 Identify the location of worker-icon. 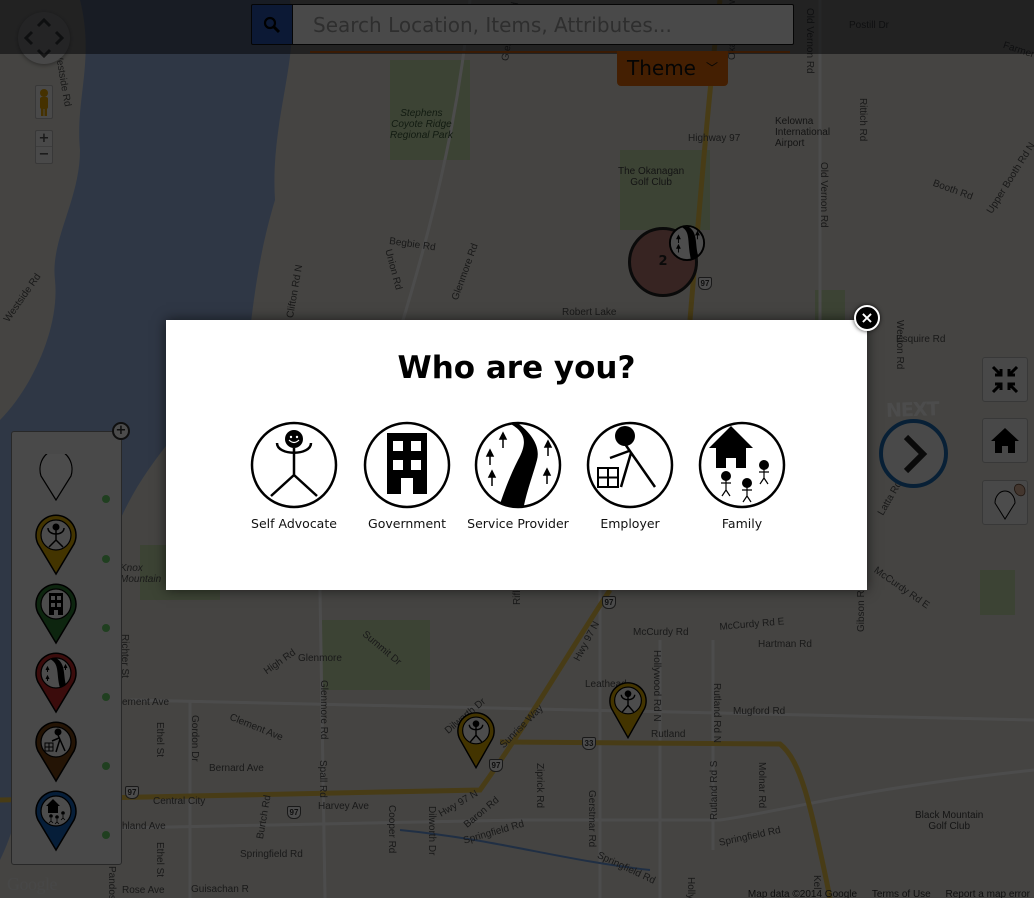
(630, 465).